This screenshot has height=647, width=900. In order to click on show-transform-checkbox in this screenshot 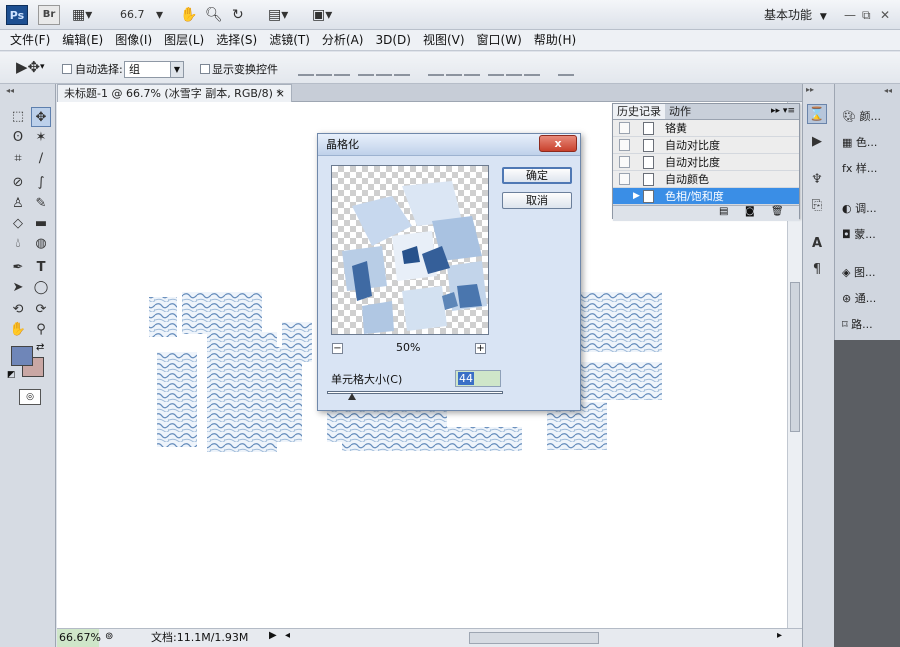, I will do `click(205, 69)`.